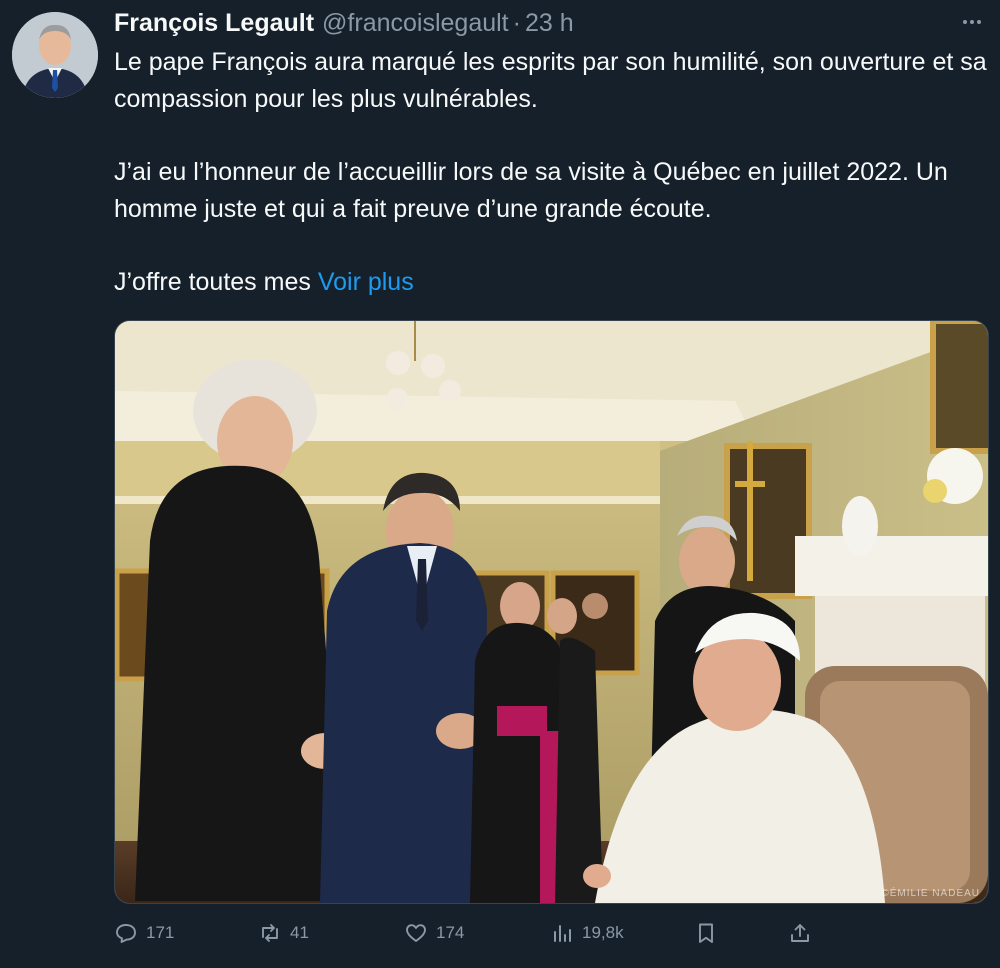 Image resolution: width=1000 pixels, height=968 pixels. I want to click on timestamp: 23 h, so click(549, 23).